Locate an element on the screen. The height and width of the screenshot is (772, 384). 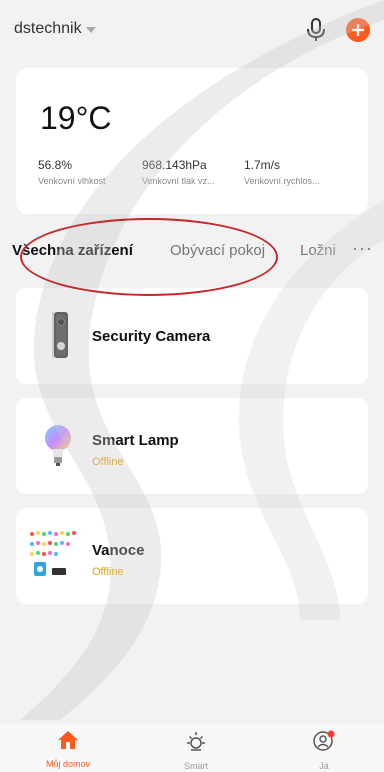
stat-label: Venkovní vlhkost is located at coordinates (72, 181).